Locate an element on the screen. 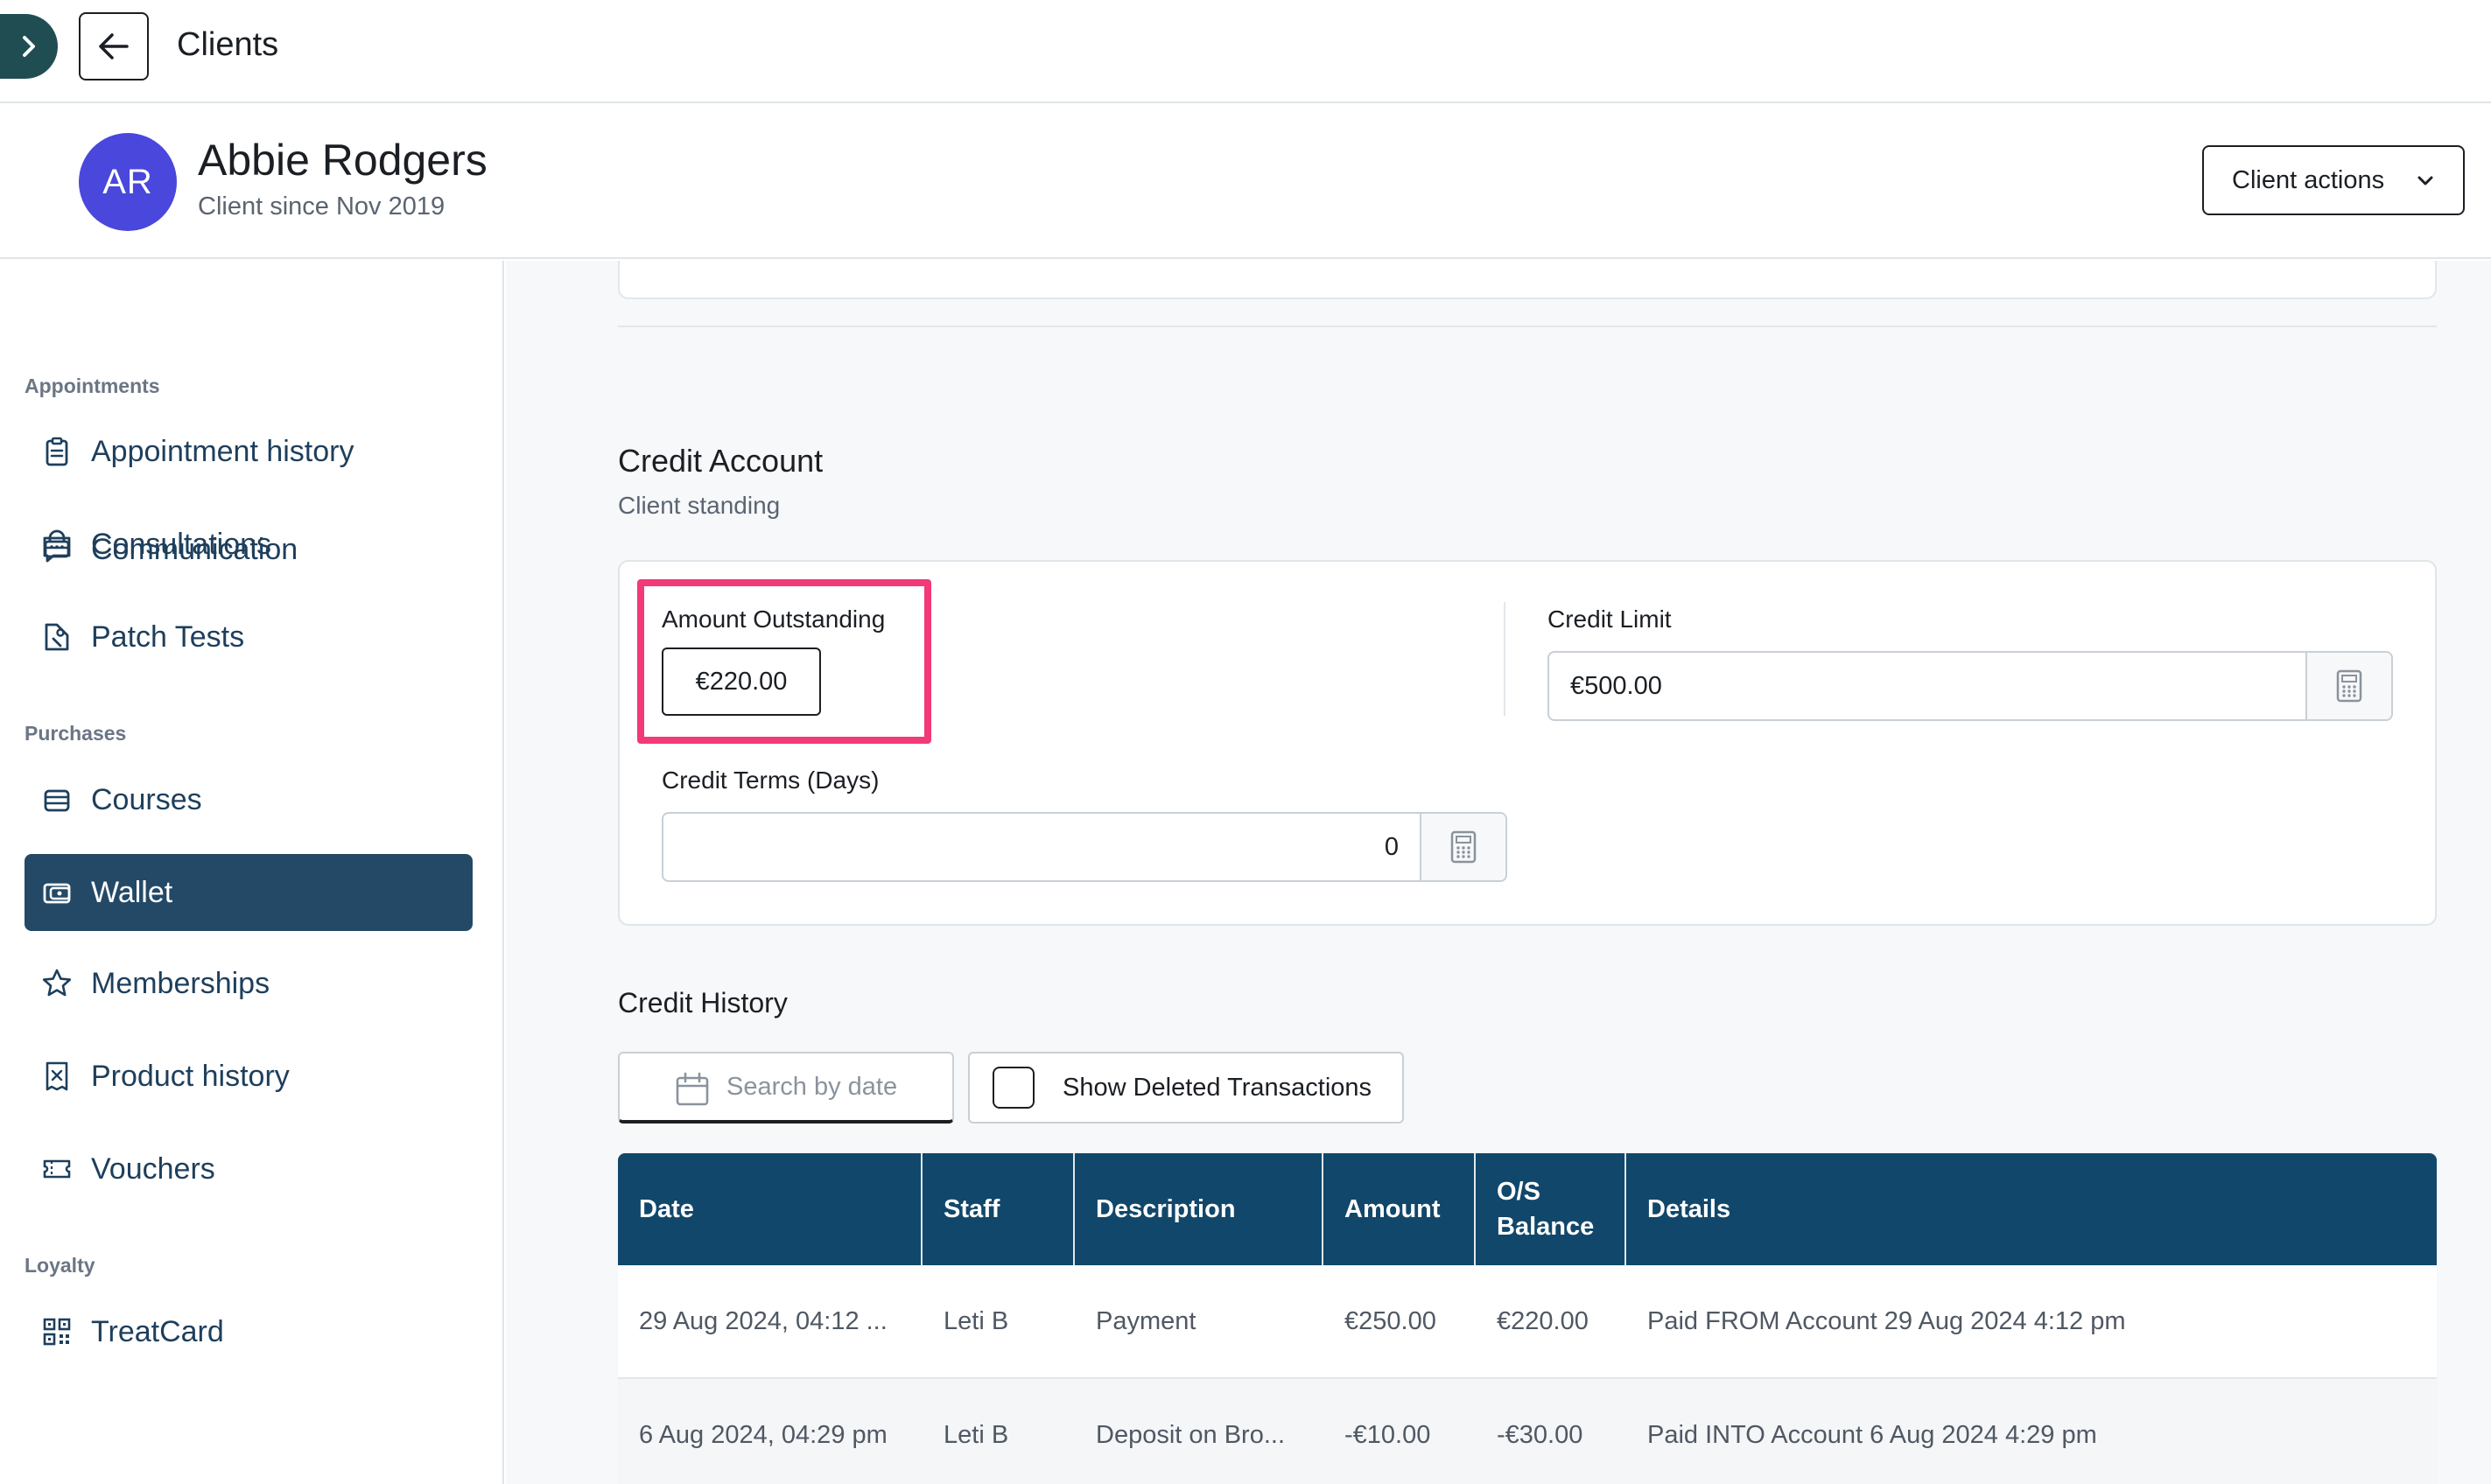  arrow-left-icon is located at coordinates (114, 46).